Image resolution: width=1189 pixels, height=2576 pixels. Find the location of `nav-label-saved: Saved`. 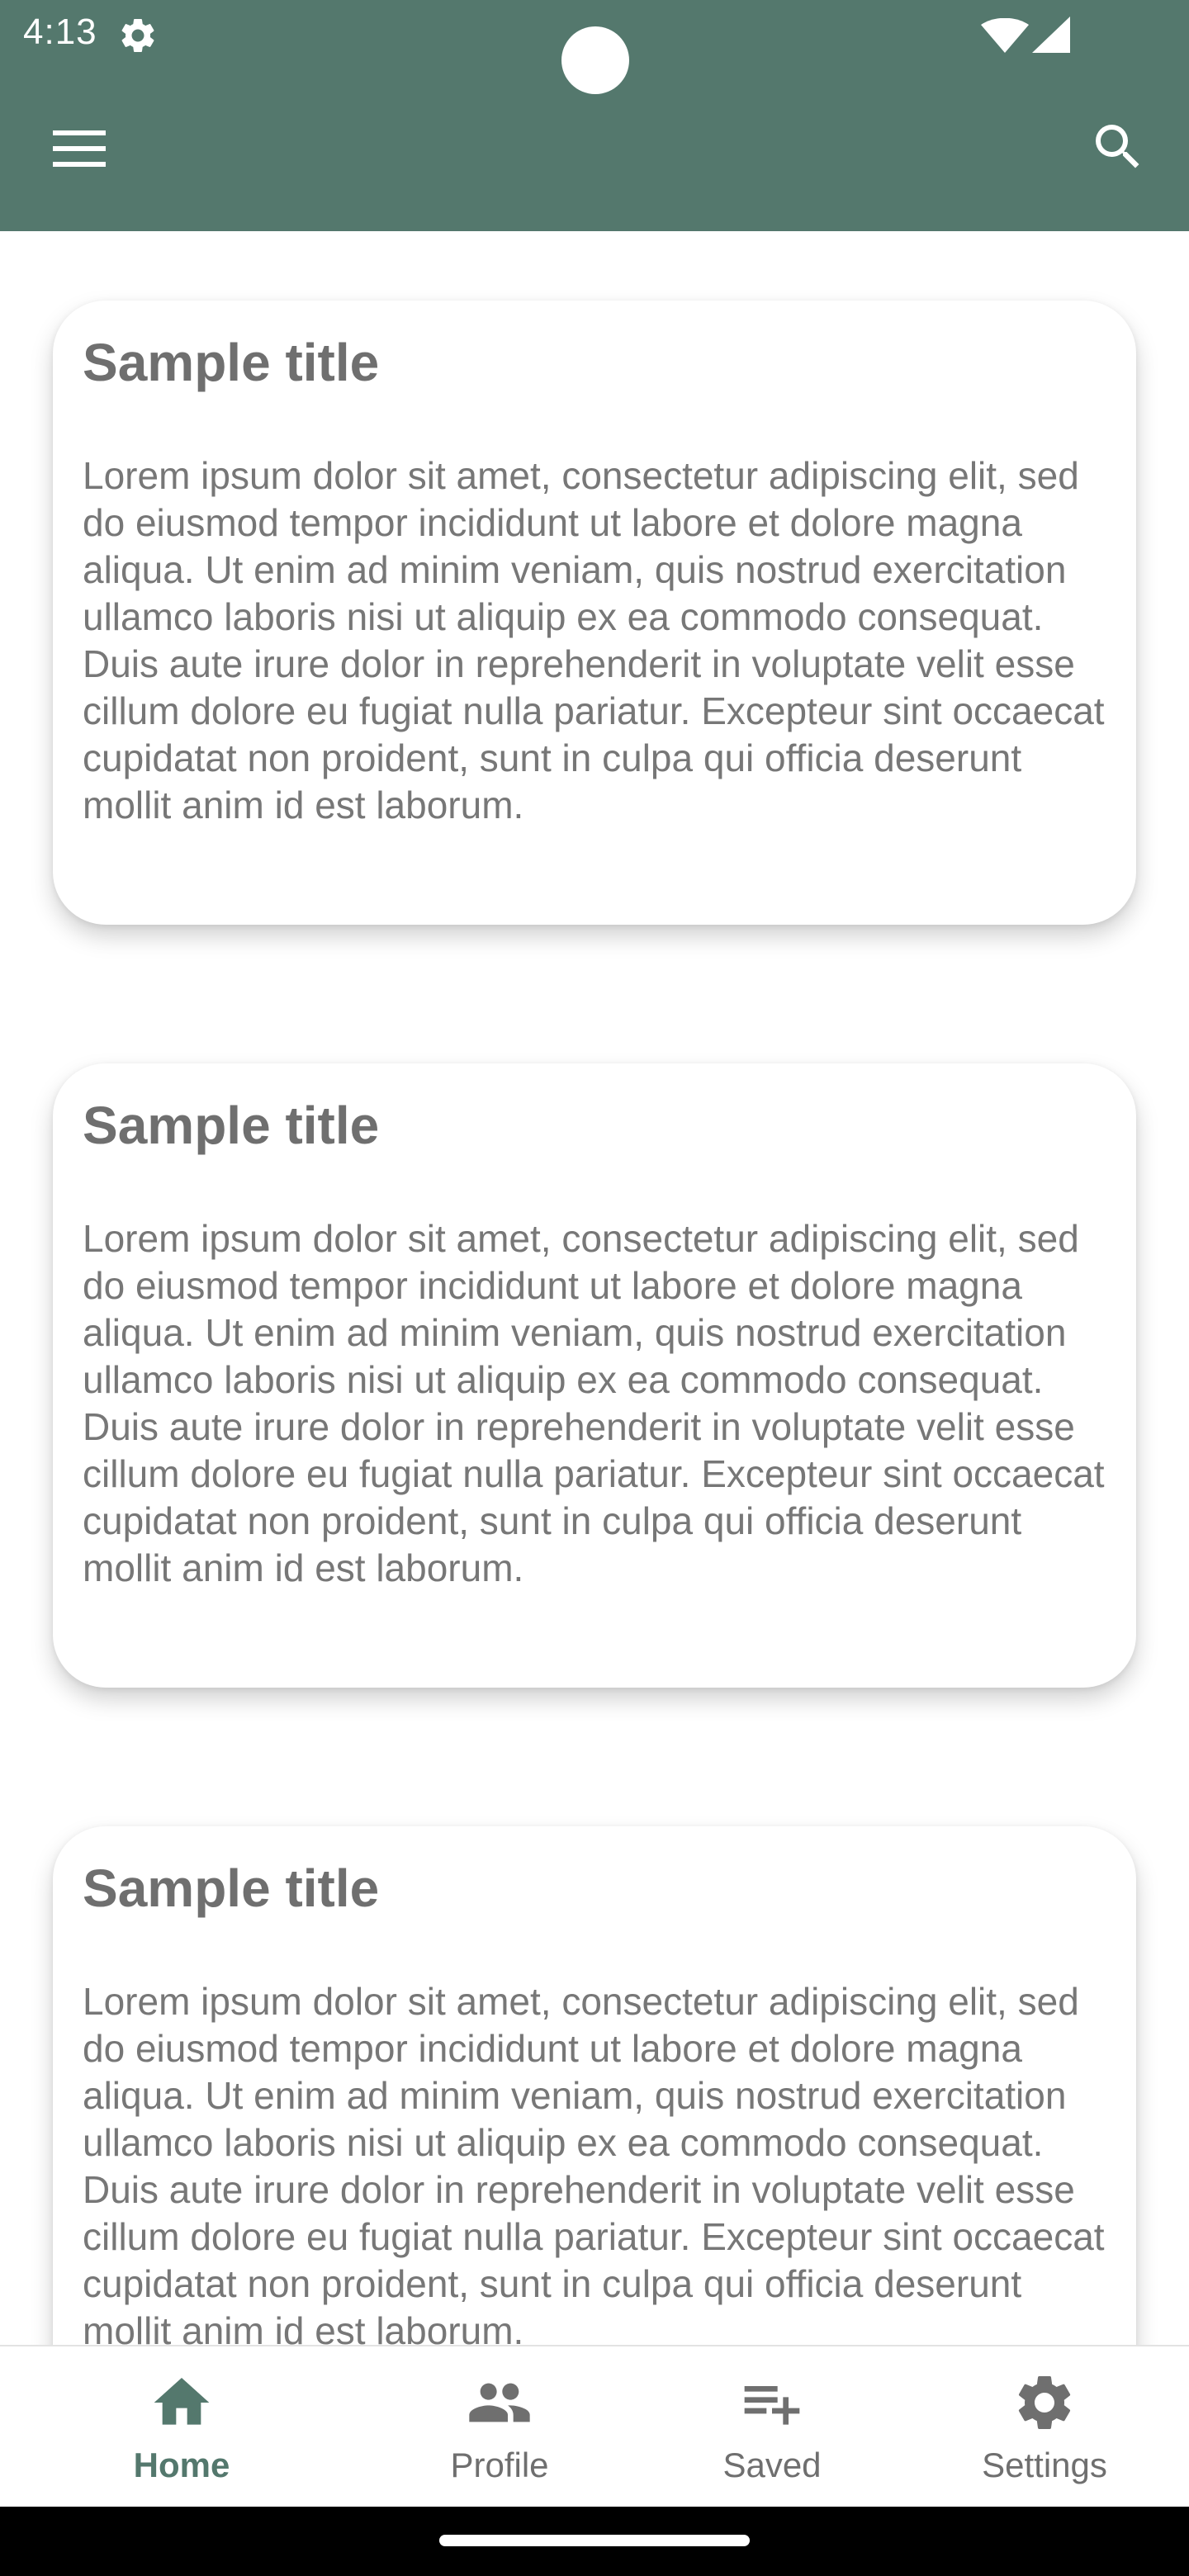

nav-label-saved: Saved is located at coordinates (772, 2465).